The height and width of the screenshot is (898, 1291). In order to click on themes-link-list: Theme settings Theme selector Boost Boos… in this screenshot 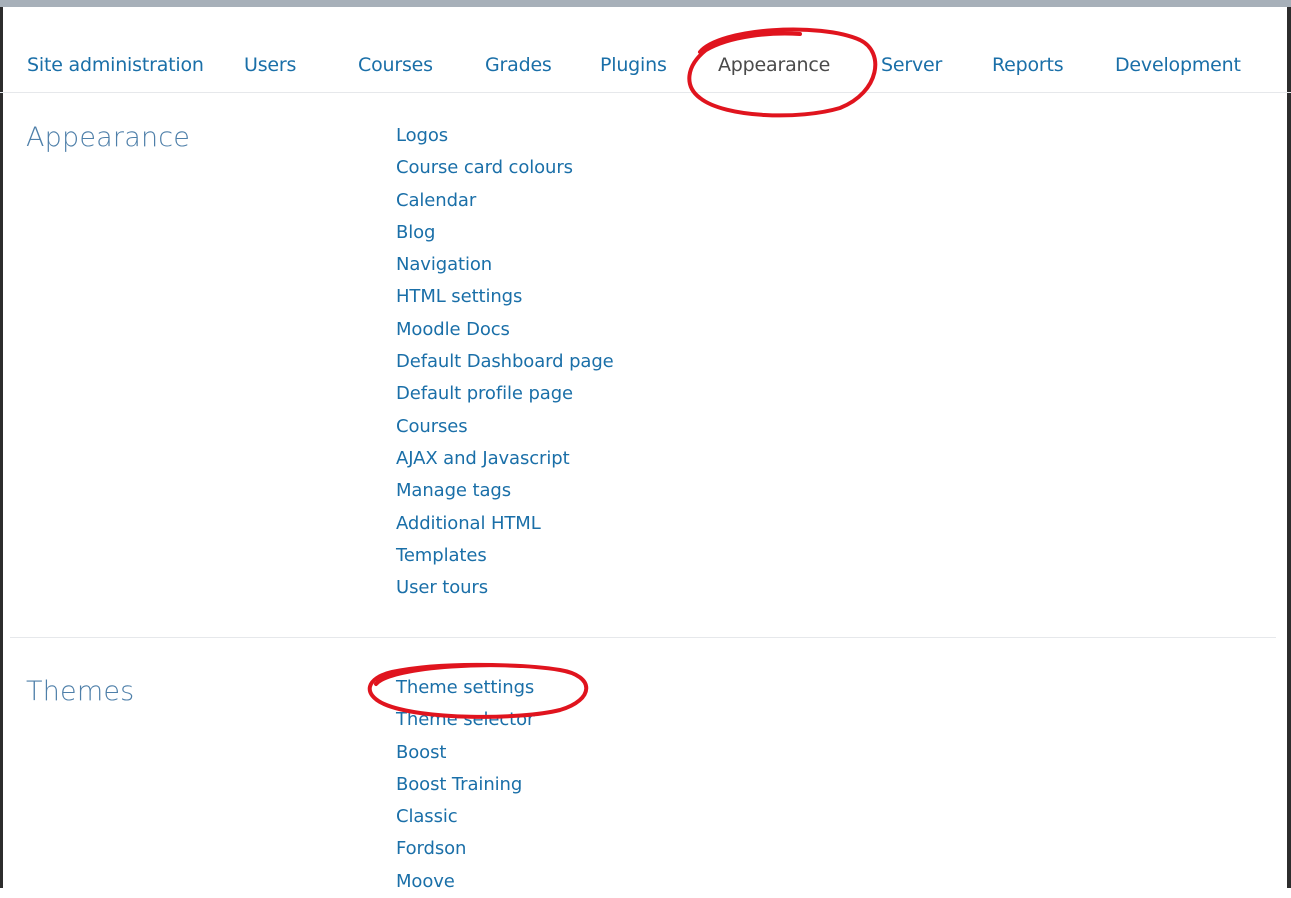, I will do `click(465, 785)`.